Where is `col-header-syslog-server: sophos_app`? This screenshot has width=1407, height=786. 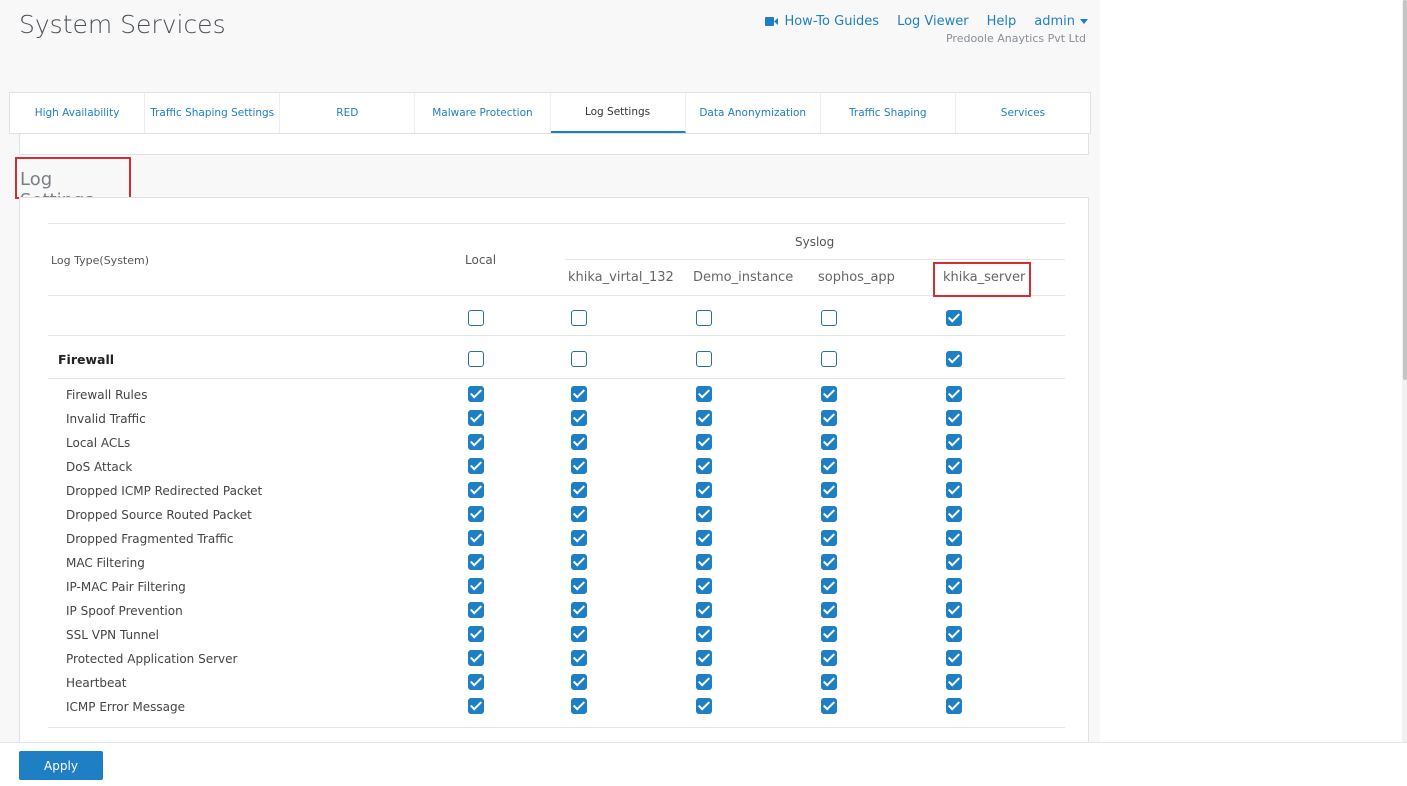
col-header-syslog-server: sophos_app is located at coordinates (856, 277).